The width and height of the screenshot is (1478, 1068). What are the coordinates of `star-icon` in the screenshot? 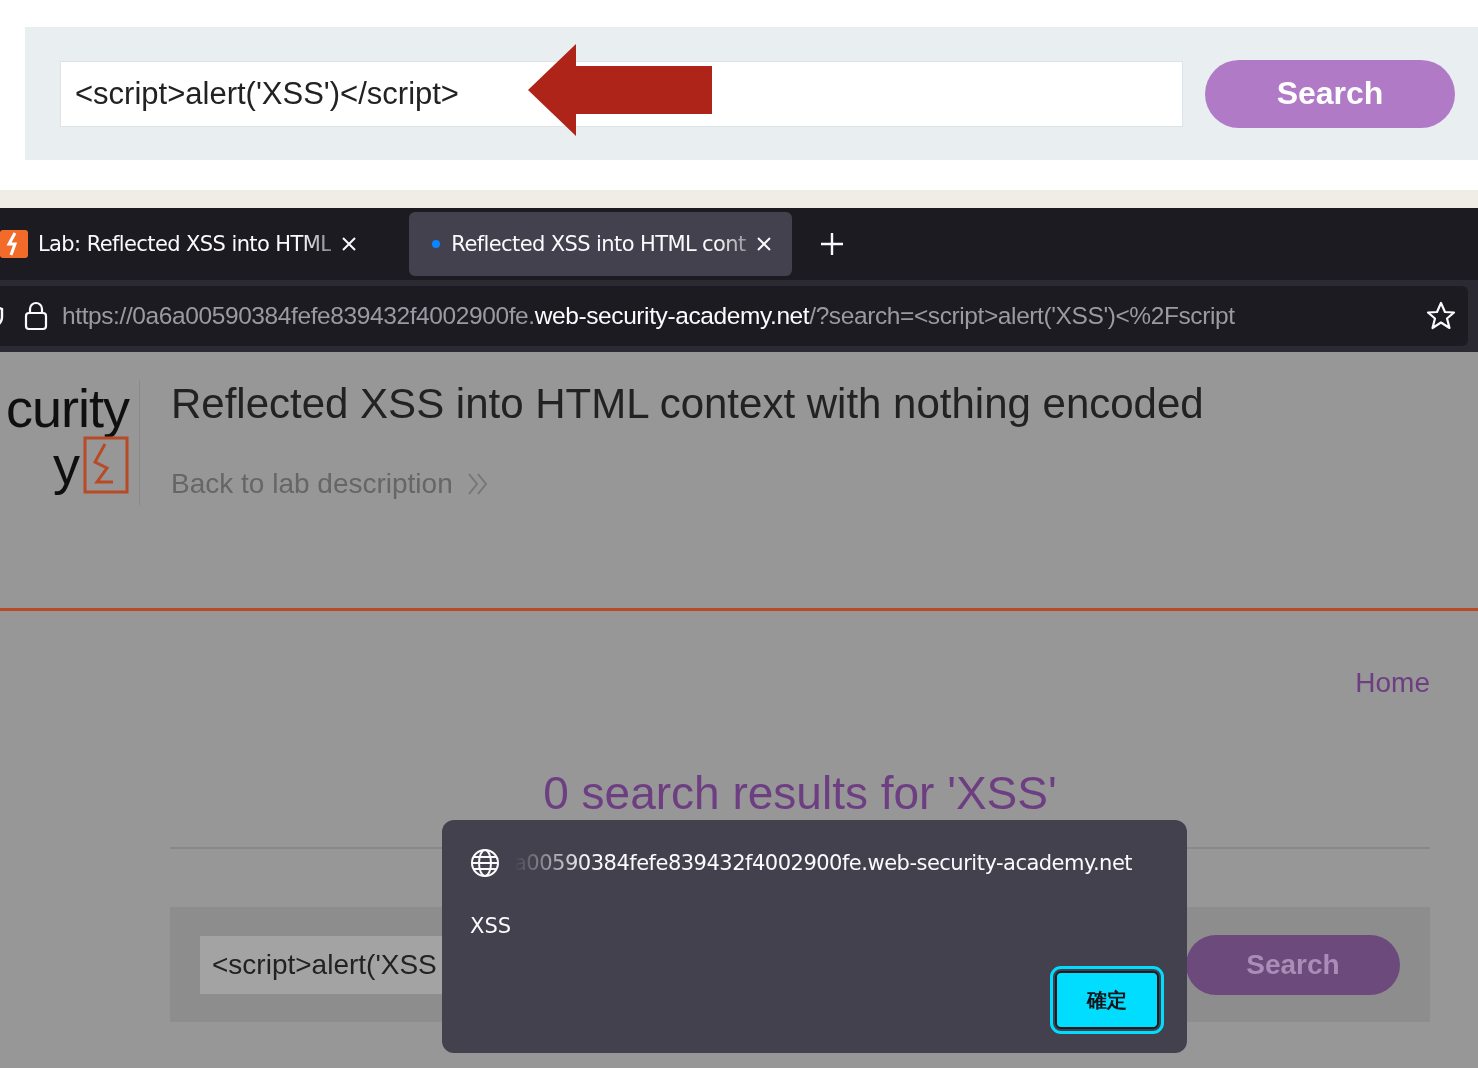 It's located at (1441, 316).